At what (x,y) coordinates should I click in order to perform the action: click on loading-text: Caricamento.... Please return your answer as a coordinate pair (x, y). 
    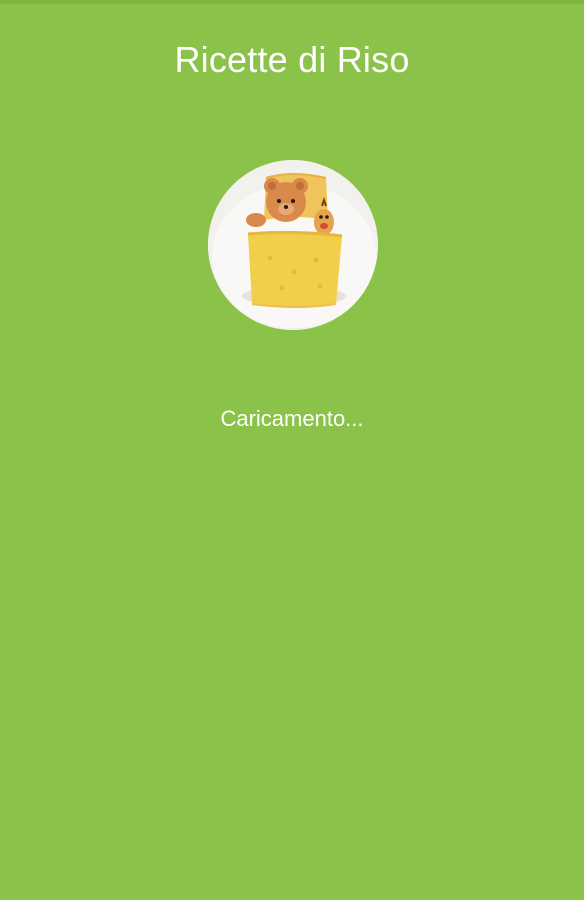
    Looking at the image, I should click on (292, 418).